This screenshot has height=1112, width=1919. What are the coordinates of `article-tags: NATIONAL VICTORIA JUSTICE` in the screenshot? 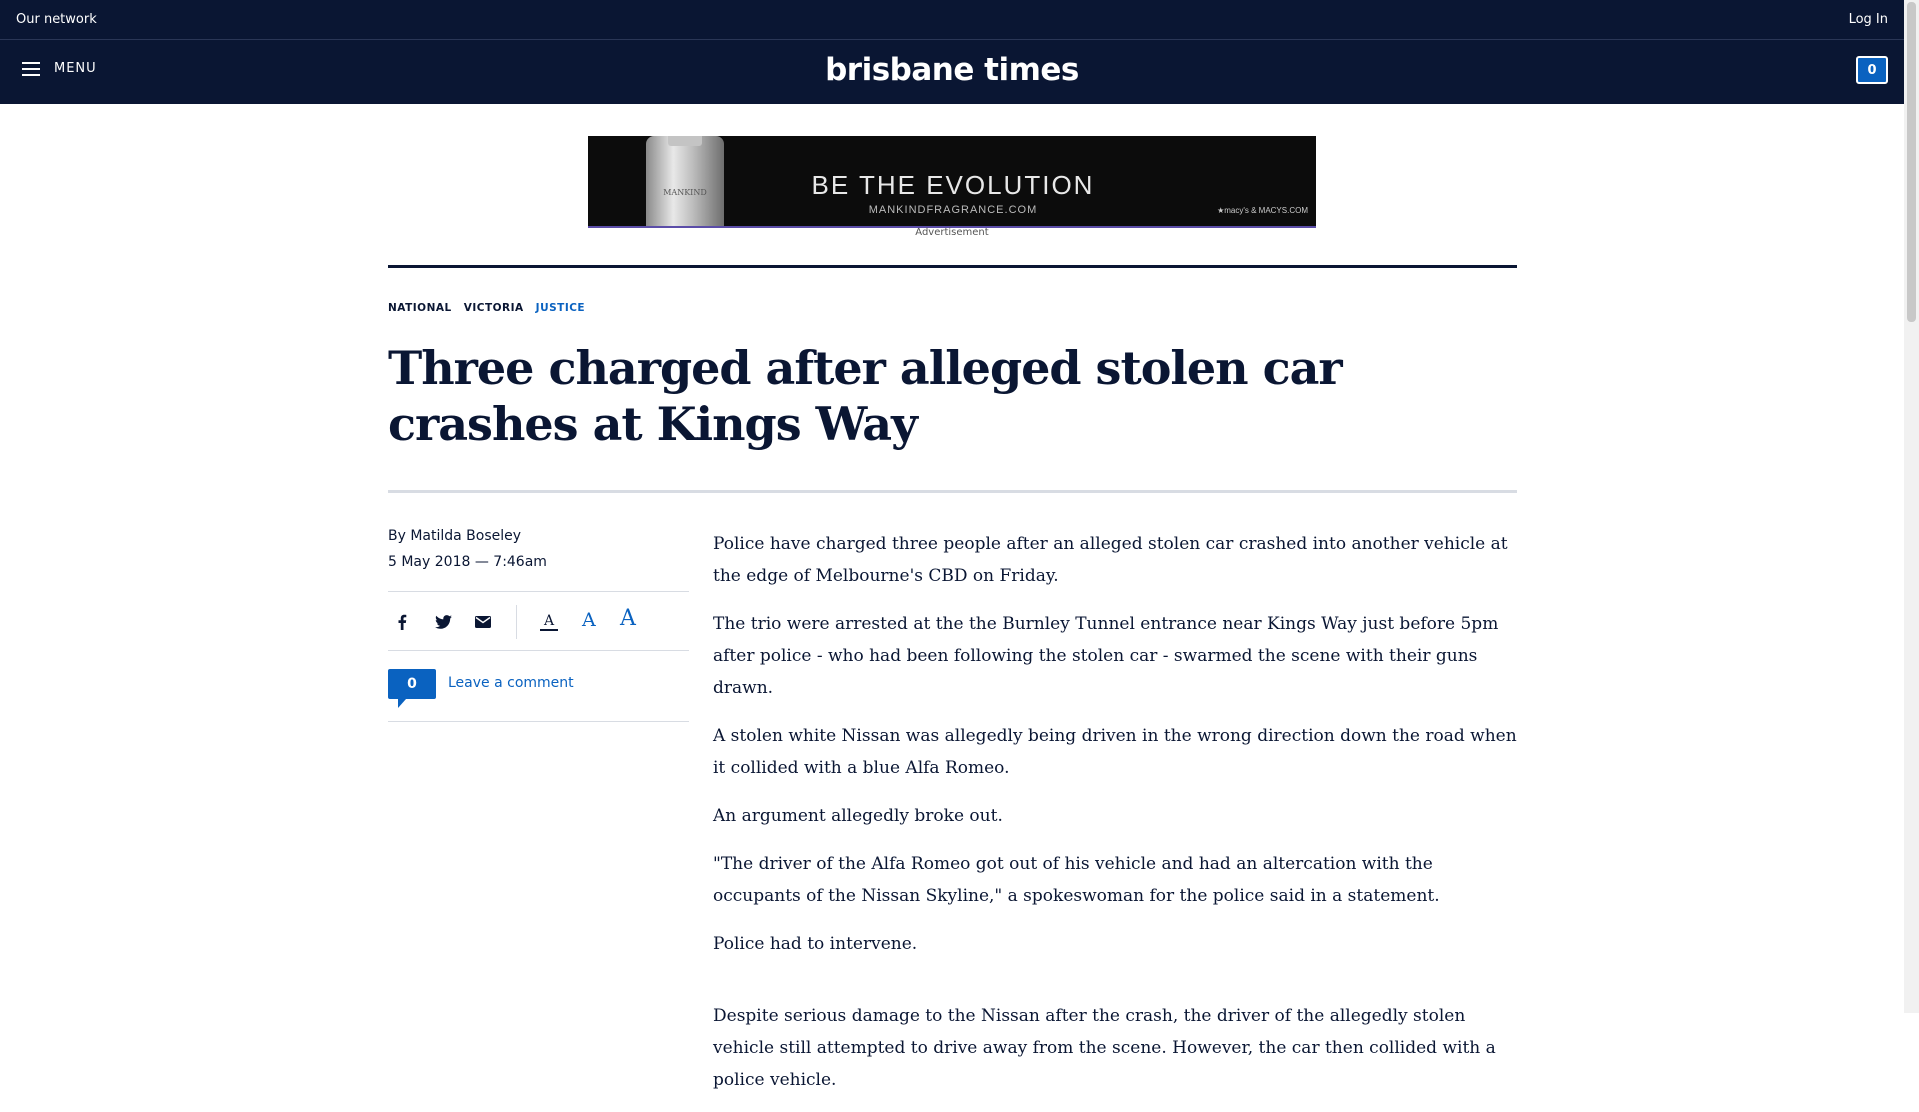 It's located at (486, 308).